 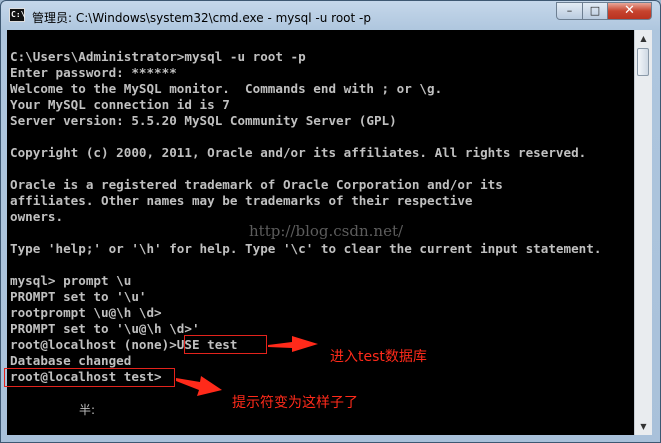 What do you see at coordinates (295, 403) in the screenshot?
I see `annotation-prompt-changed: 提示符变为这样子了` at bounding box center [295, 403].